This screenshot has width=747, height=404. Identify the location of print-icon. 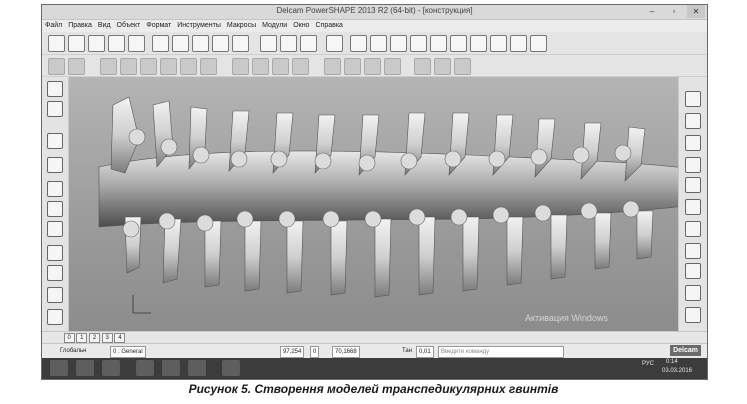
(96, 43).